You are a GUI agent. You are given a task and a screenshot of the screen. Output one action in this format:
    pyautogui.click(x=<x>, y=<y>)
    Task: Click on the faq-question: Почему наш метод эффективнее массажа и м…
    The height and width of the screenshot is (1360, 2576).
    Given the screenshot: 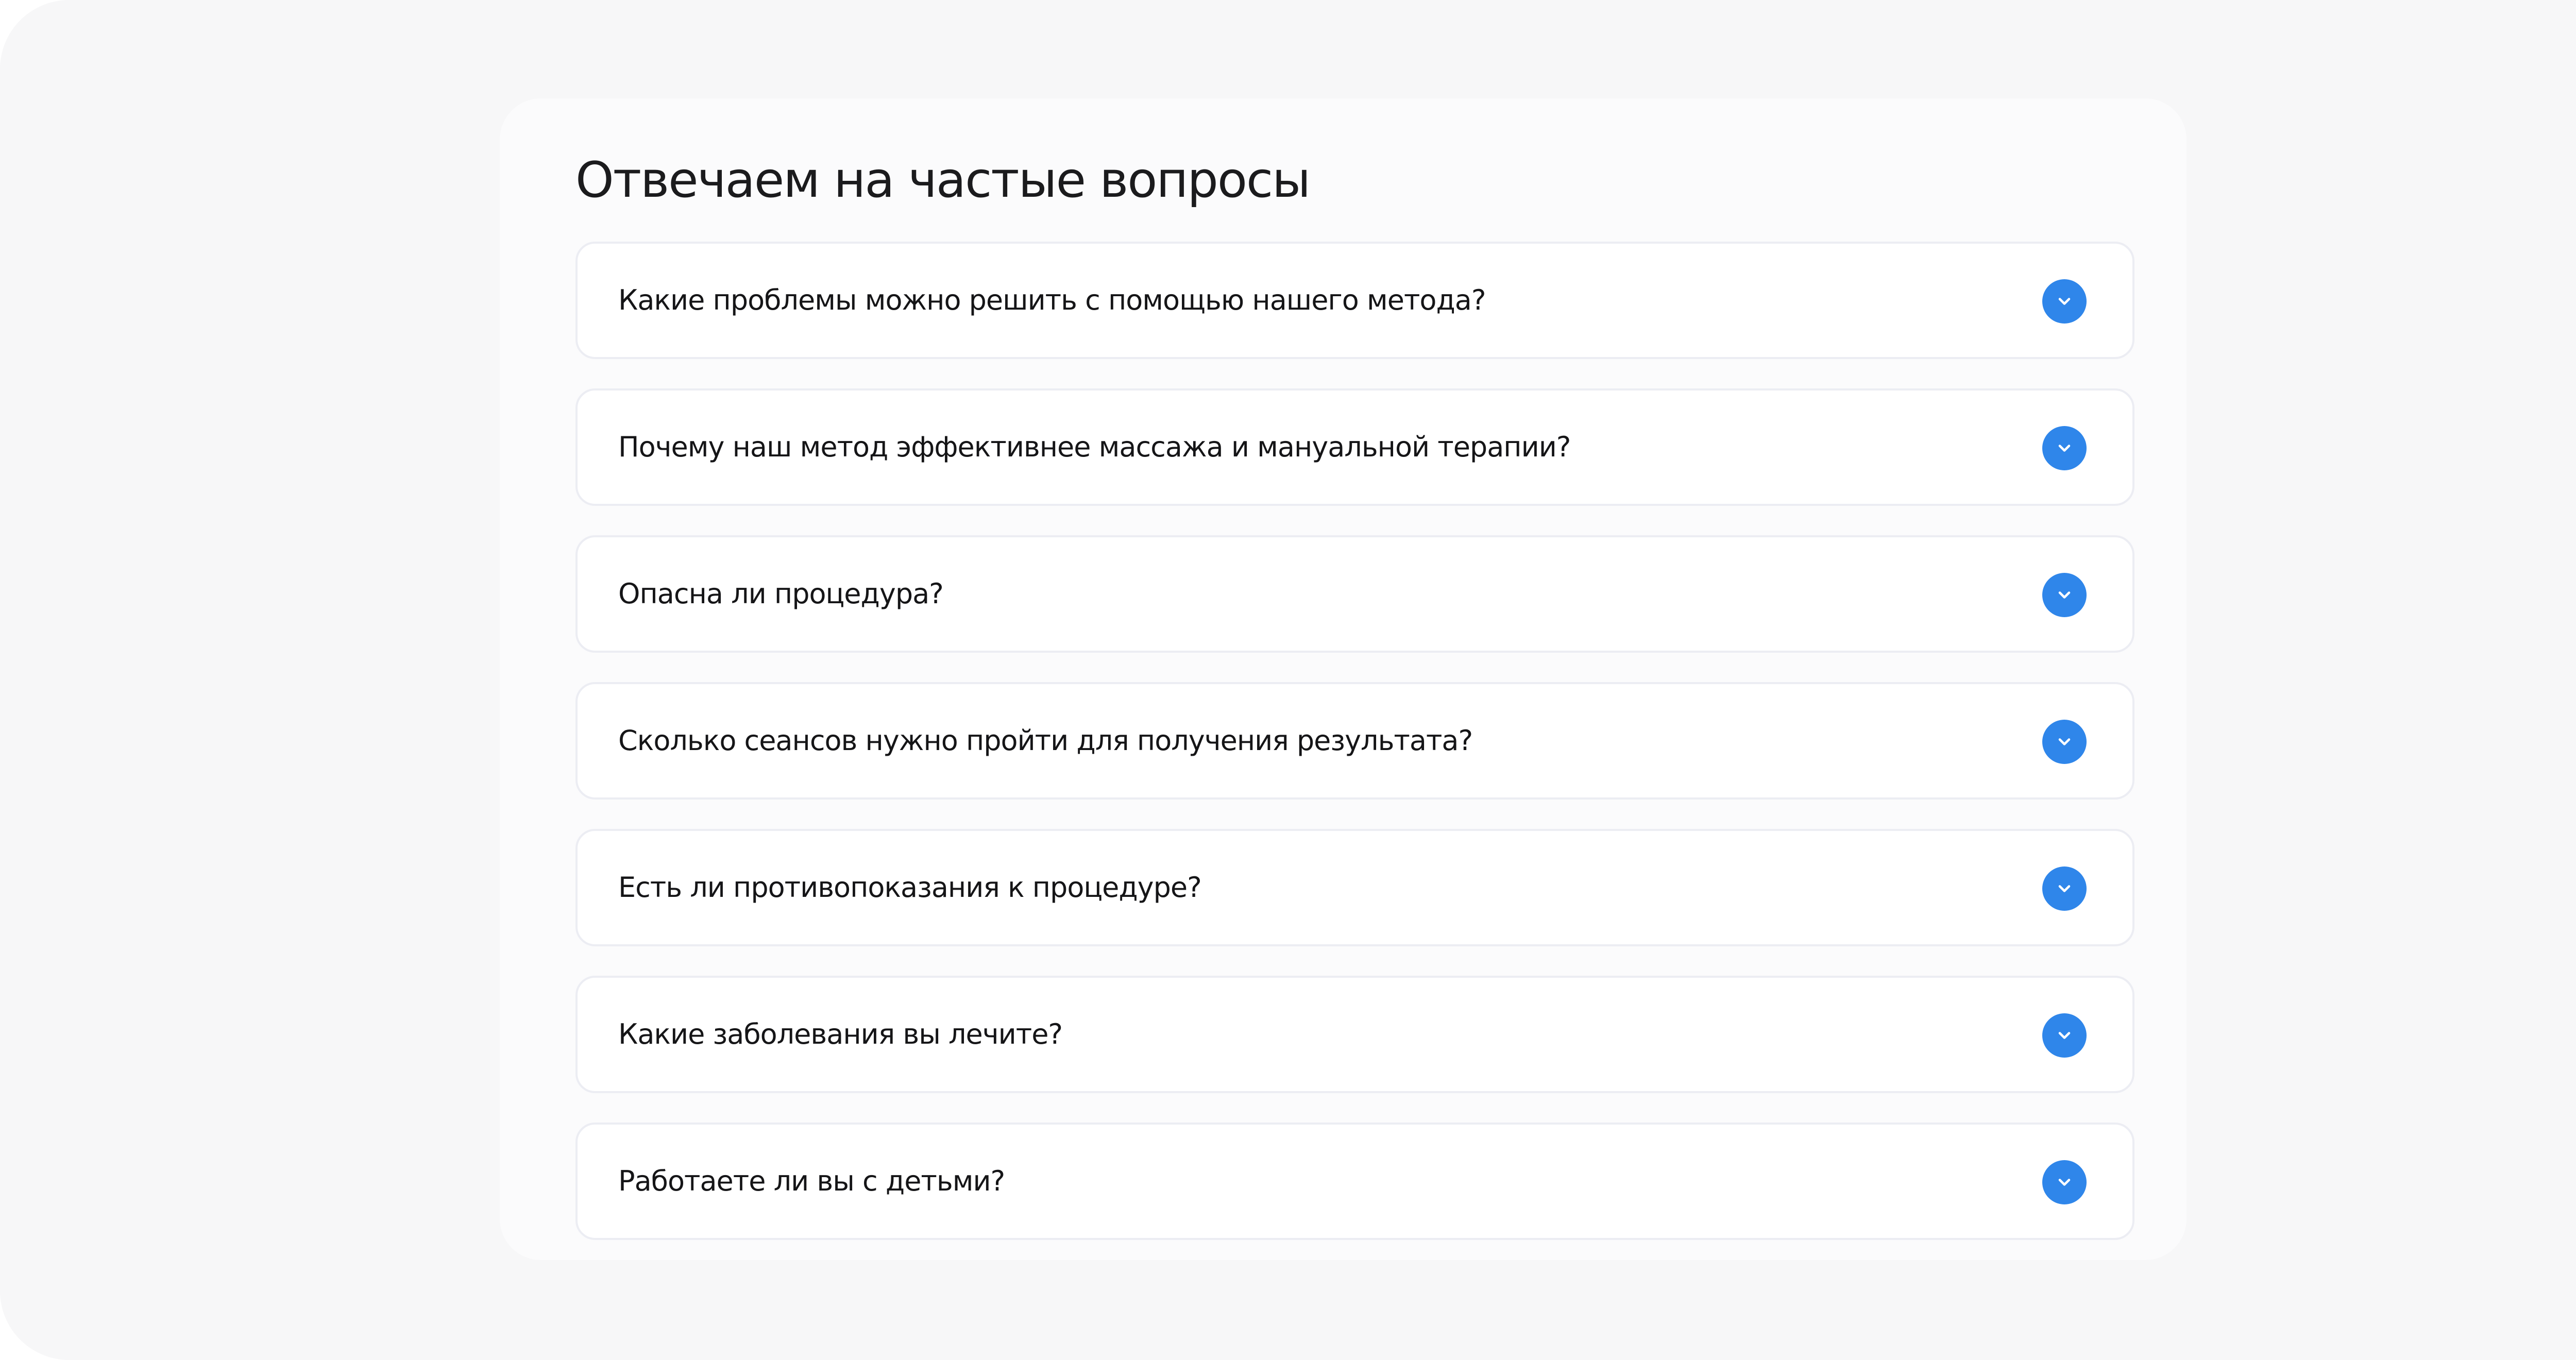 What is the action you would take?
    pyautogui.click(x=1094, y=447)
    